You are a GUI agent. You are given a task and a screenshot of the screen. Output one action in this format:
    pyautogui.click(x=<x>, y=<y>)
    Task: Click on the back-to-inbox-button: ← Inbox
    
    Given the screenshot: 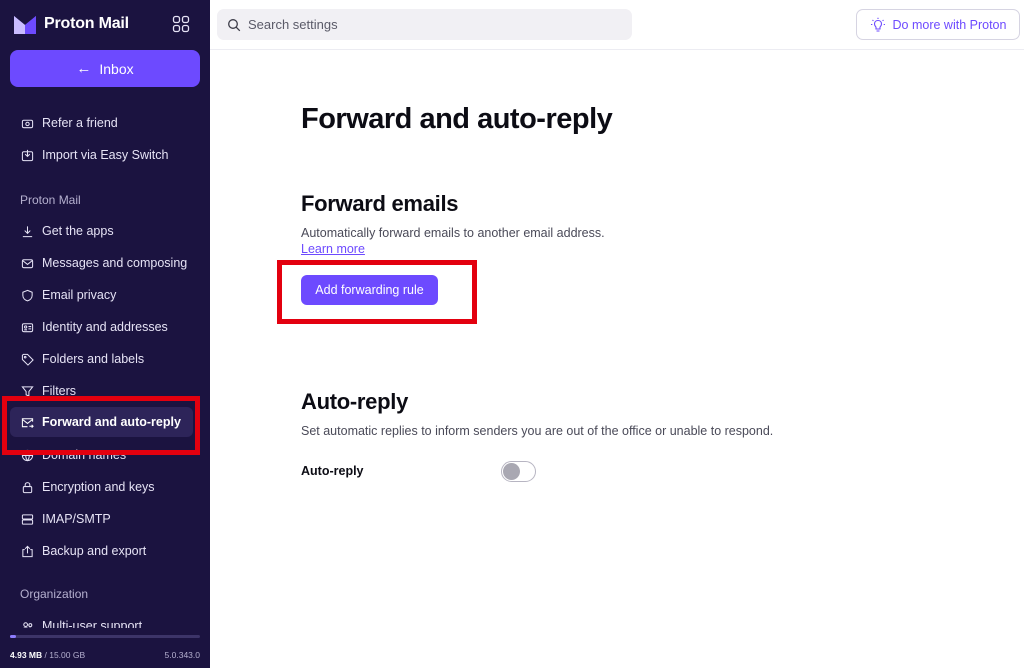 What is the action you would take?
    pyautogui.click(x=105, y=68)
    